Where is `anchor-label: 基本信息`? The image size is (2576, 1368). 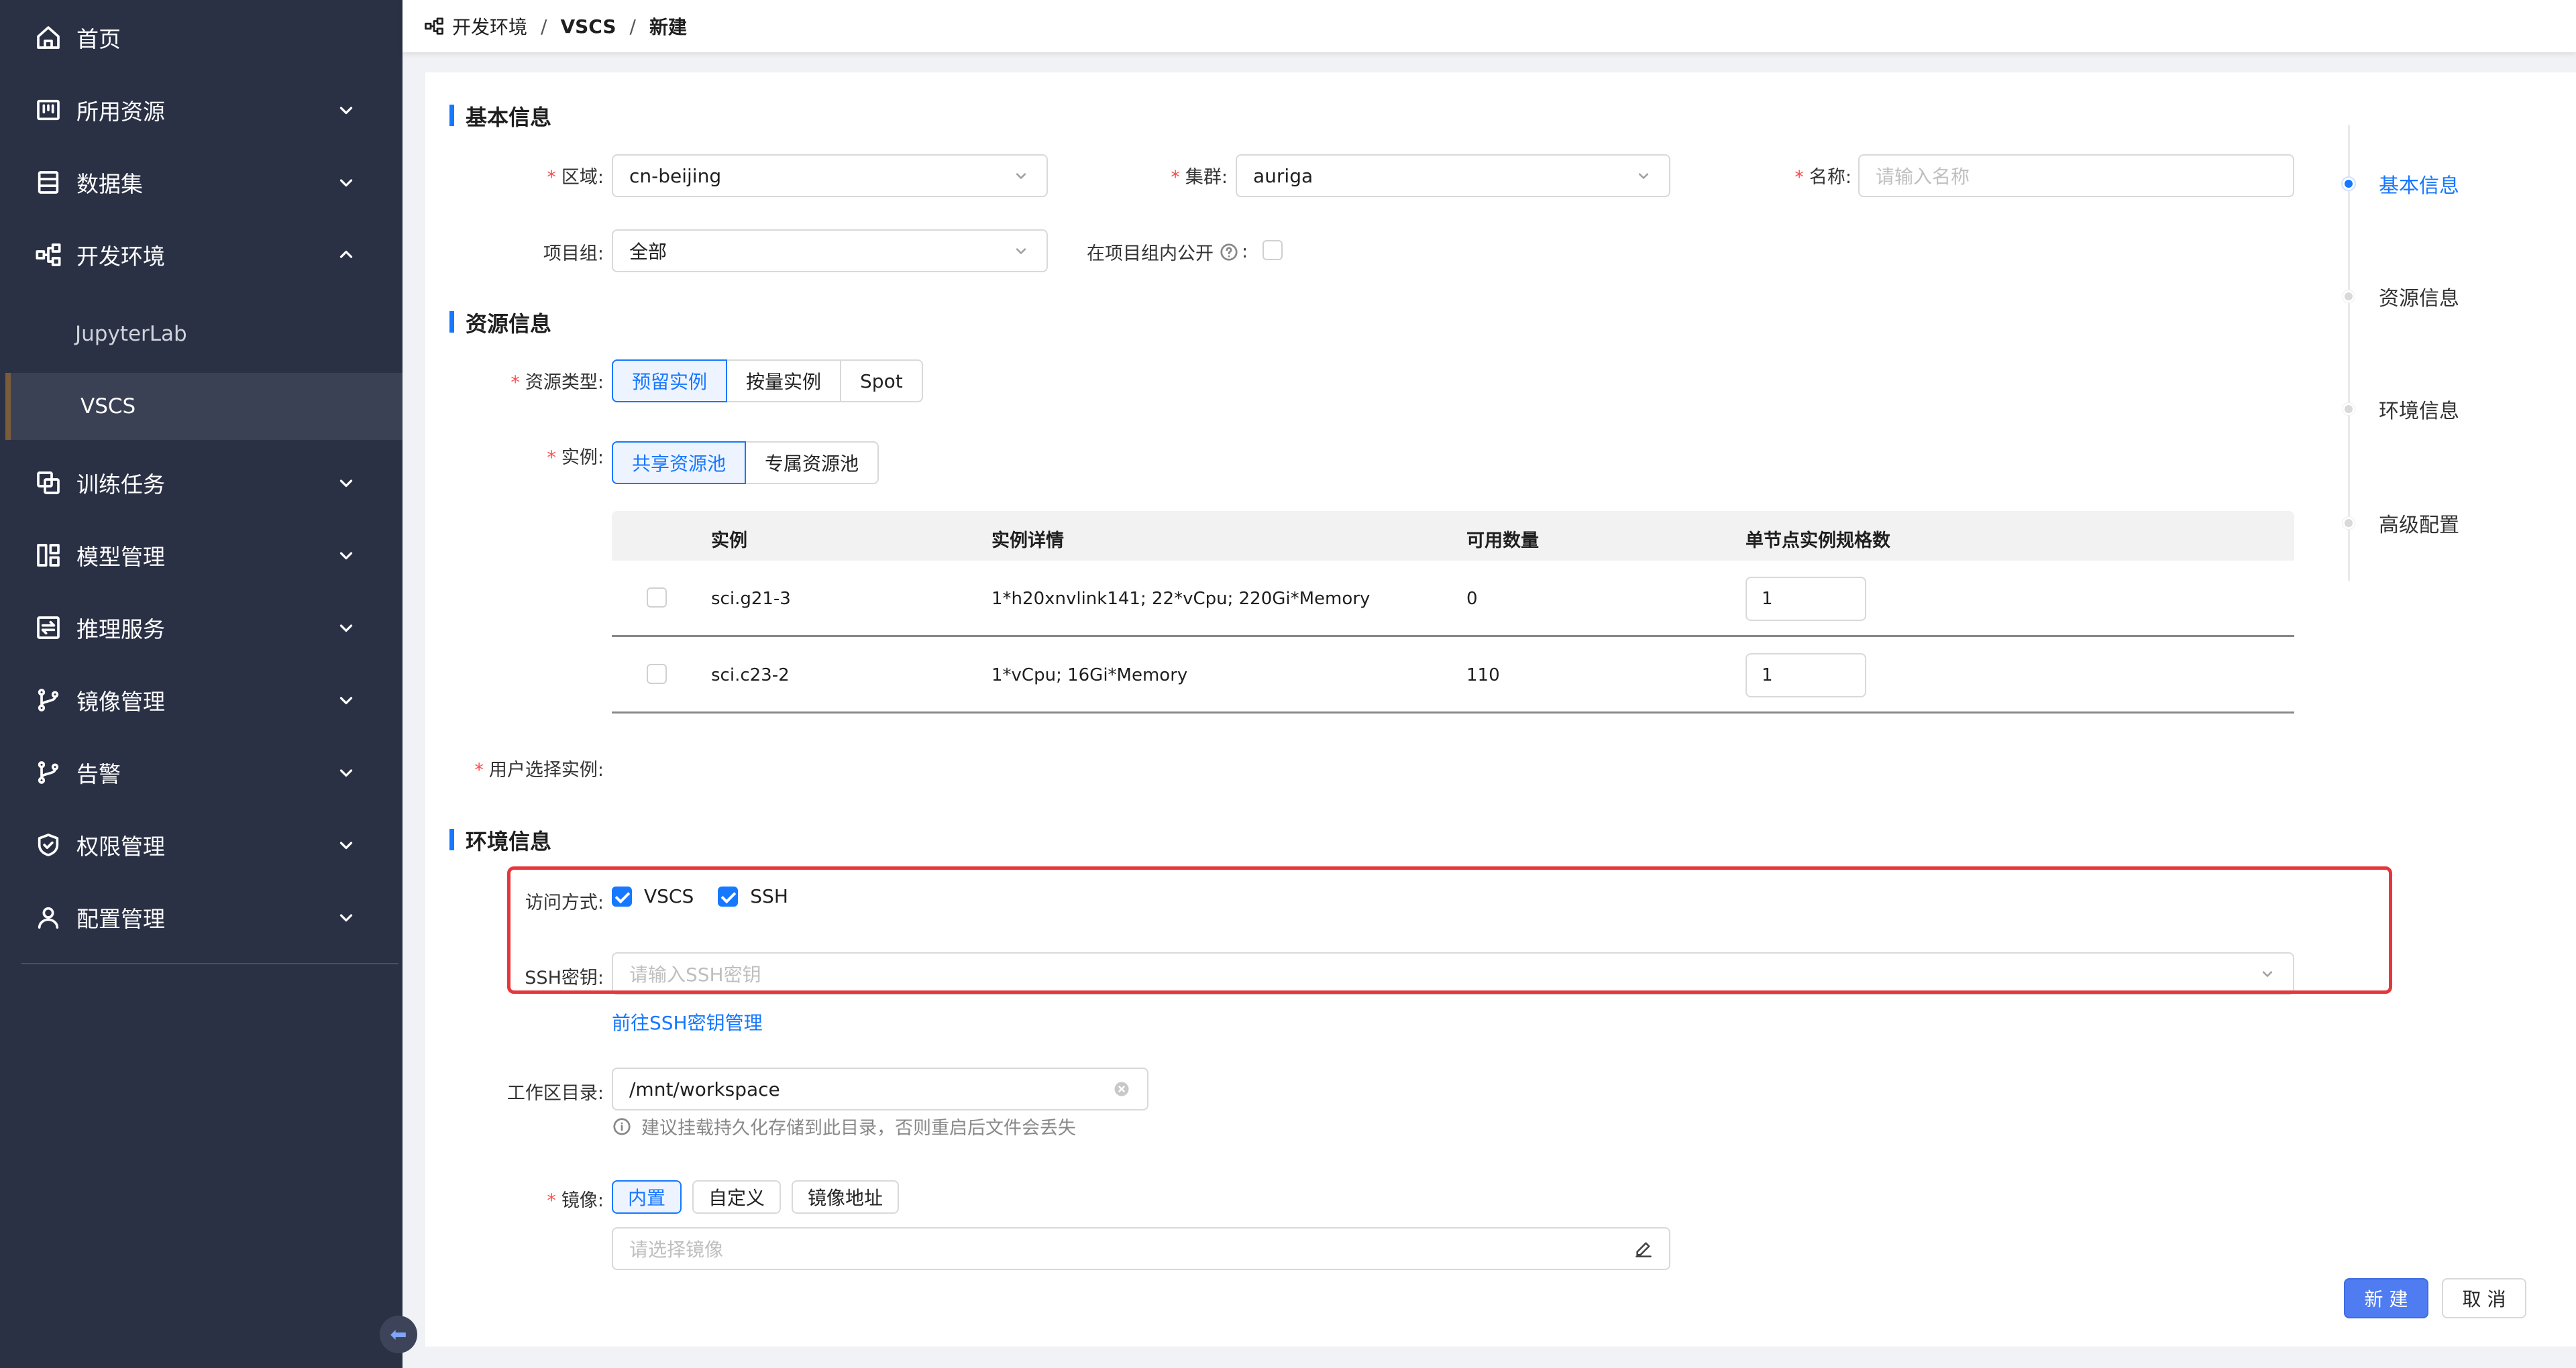
anchor-label: 基本信息 is located at coordinates (2419, 186).